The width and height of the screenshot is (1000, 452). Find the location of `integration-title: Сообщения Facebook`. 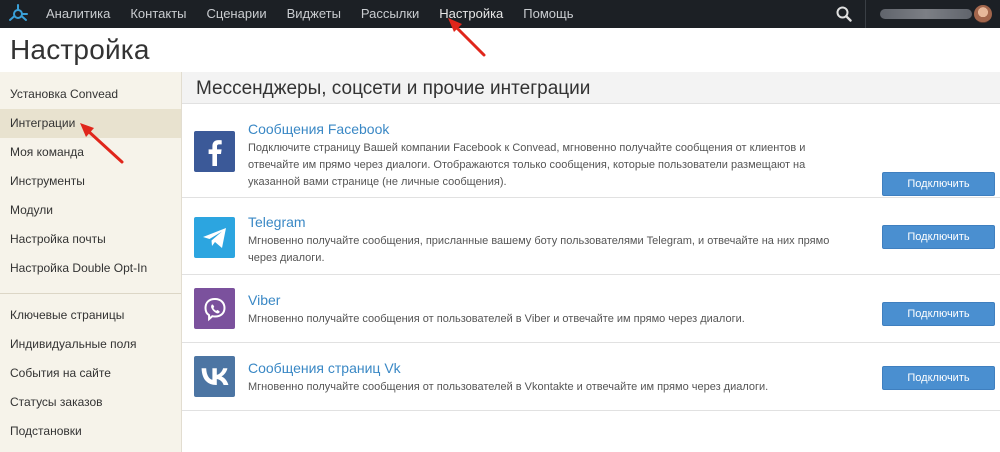

integration-title: Сообщения Facebook is located at coordinates (318, 129).